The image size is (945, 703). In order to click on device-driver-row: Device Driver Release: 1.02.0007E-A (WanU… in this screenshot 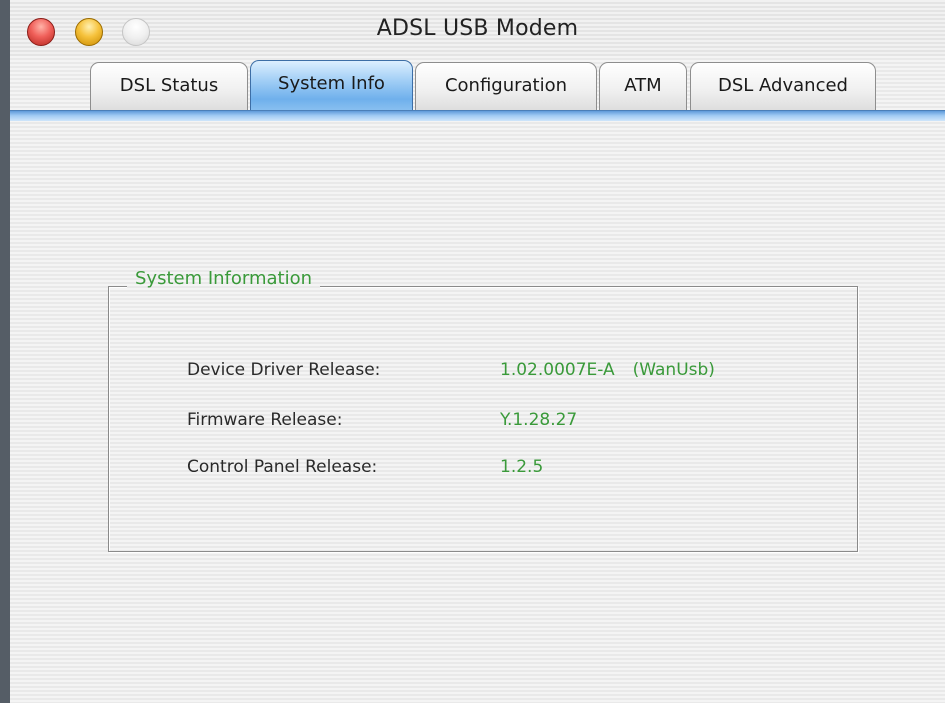, I will do `click(483, 373)`.